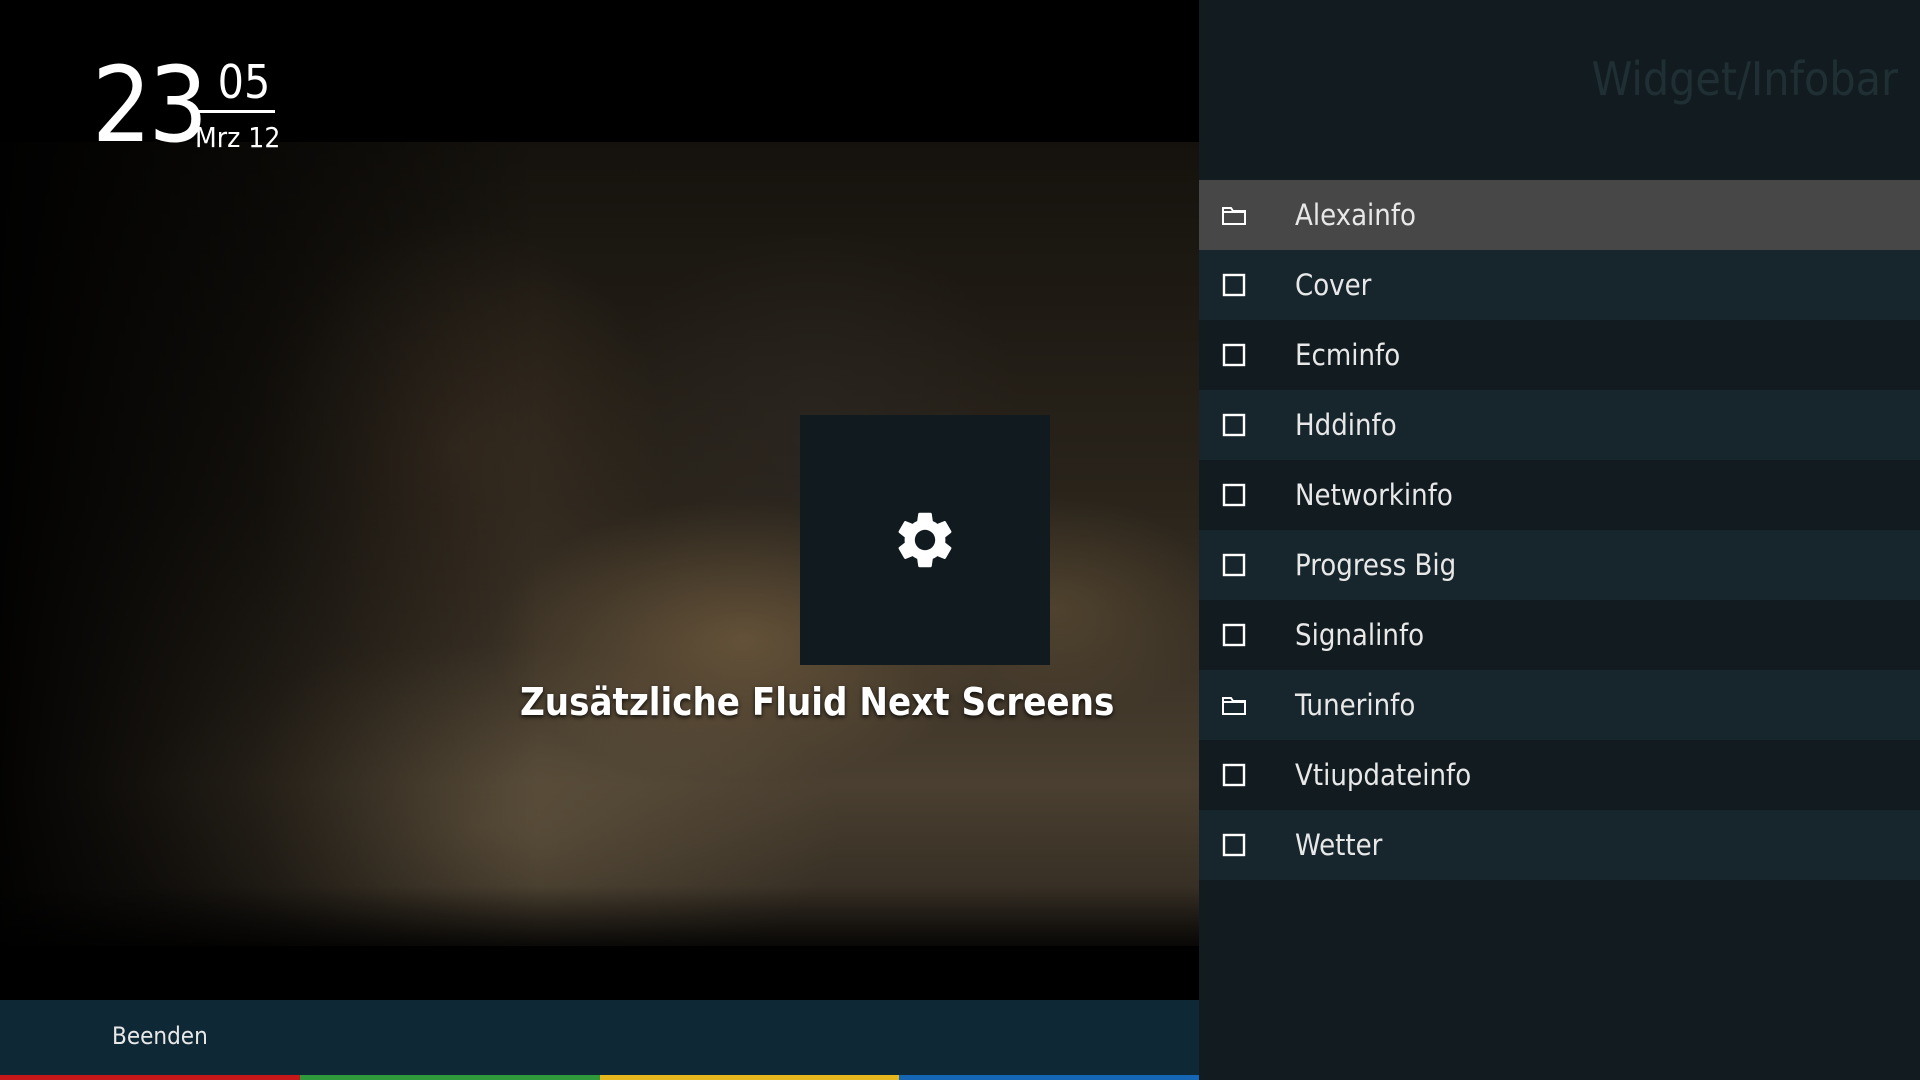 This screenshot has width=1920, height=1080. I want to click on panel-title: Widget/Infobar, so click(1744, 79).